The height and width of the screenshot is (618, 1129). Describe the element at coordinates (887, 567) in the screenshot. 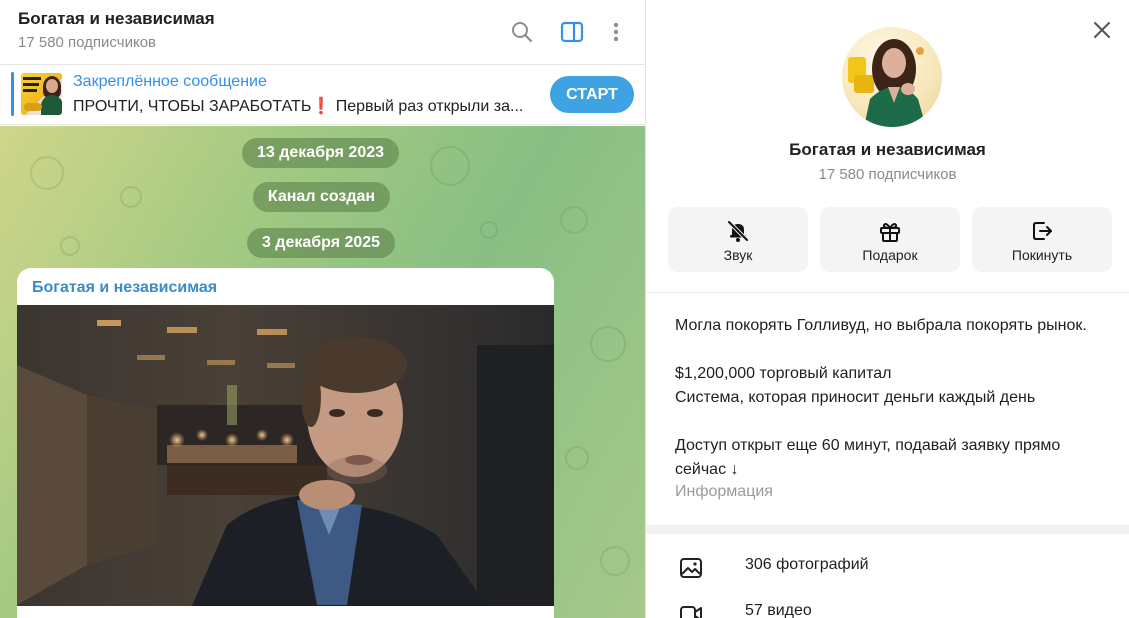

I see `media-row-photos: 306 фотографий` at that location.